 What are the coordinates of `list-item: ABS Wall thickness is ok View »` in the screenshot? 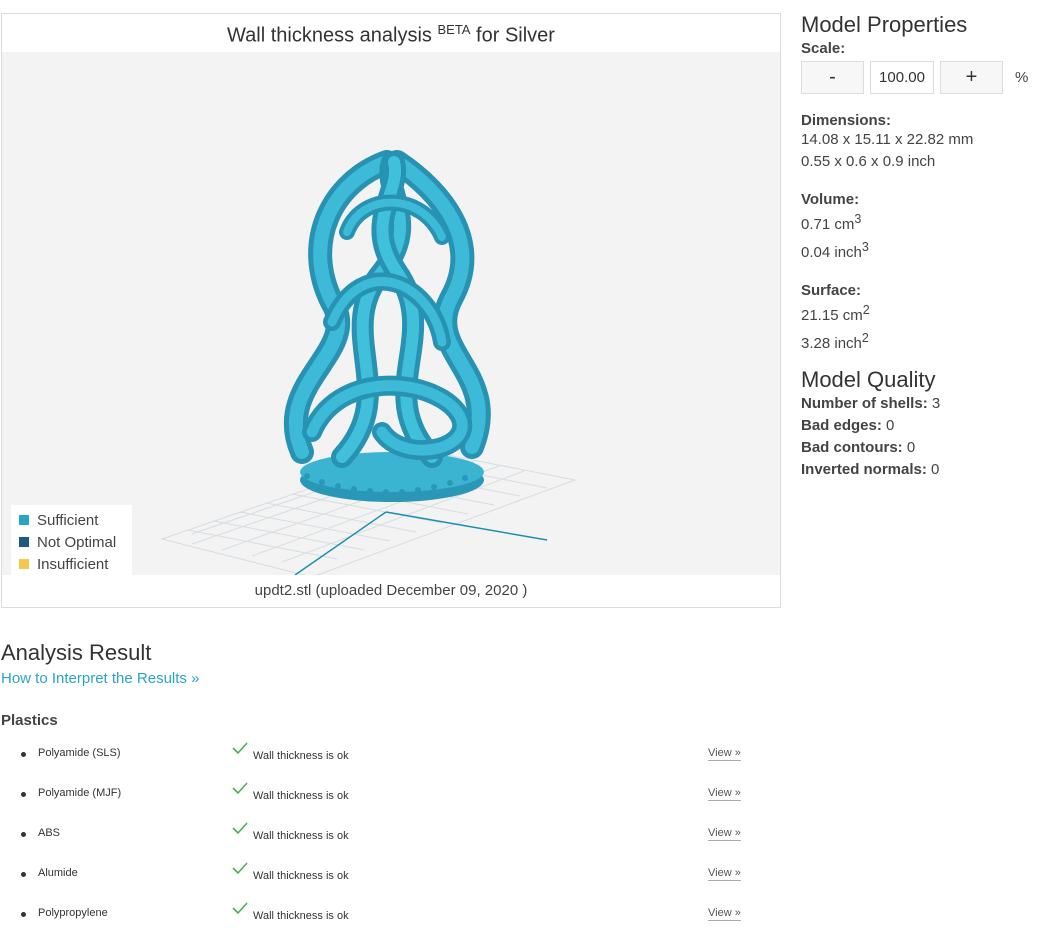 It's located at (381, 844).